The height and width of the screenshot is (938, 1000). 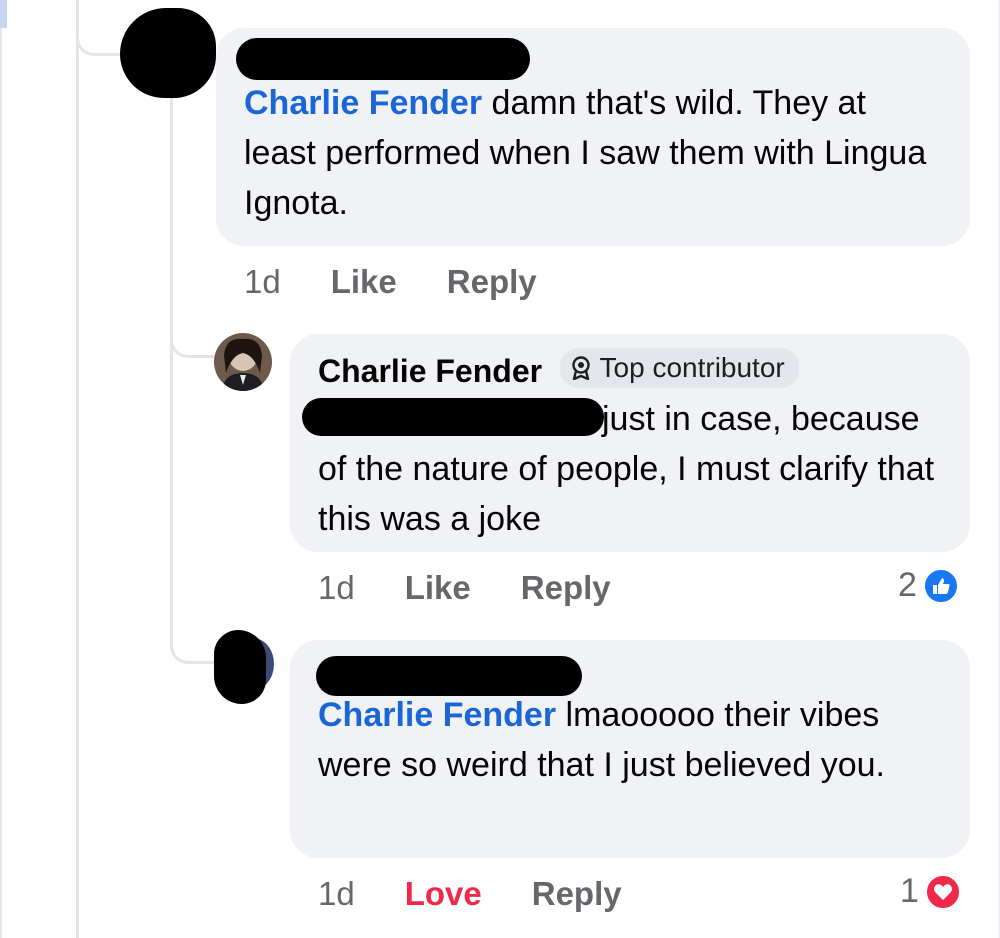 What do you see at coordinates (3, 14) in the screenshot?
I see `left-accent` at bounding box center [3, 14].